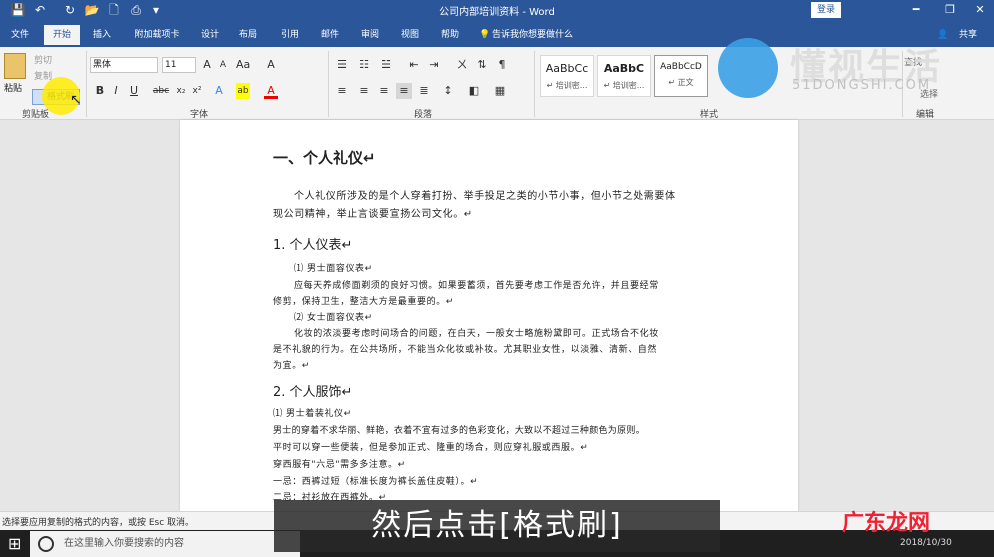 The width and height of the screenshot is (994, 557). Describe the element at coordinates (243, 65) in the screenshot. I see `change-case-icon: Aa` at that location.